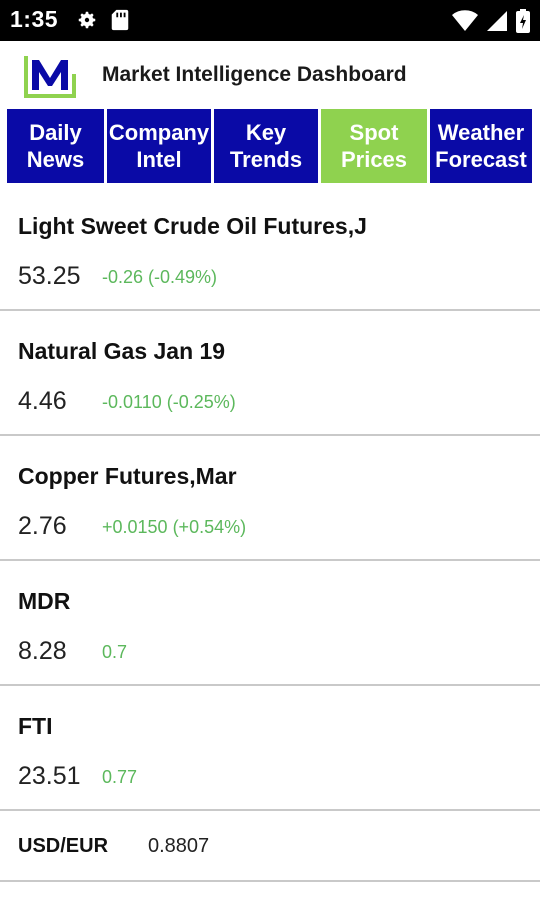  Describe the element at coordinates (270, 623) in the screenshot. I see `list-item: MDR 8.28 0.7` at that location.